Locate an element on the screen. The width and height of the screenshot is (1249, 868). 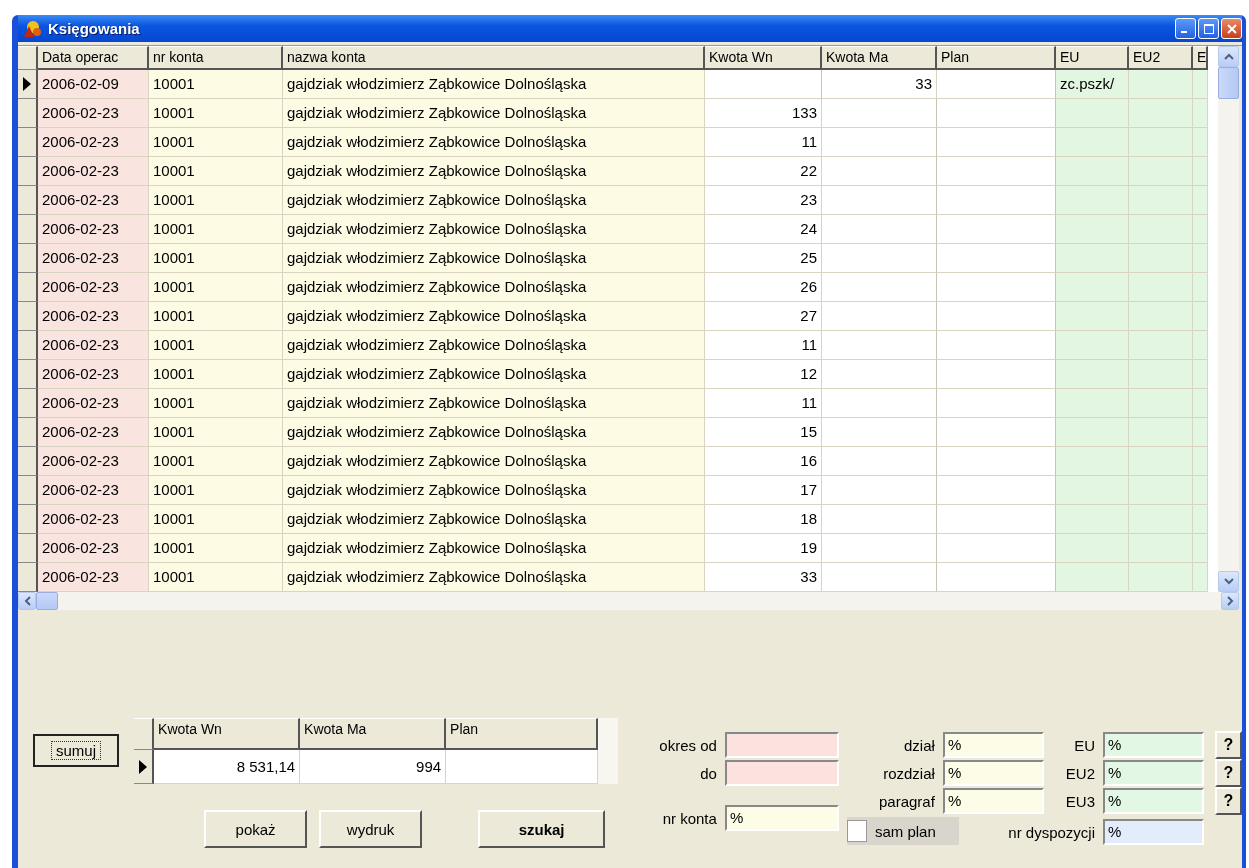
field-label: rozdział is located at coordinates (909, 773).